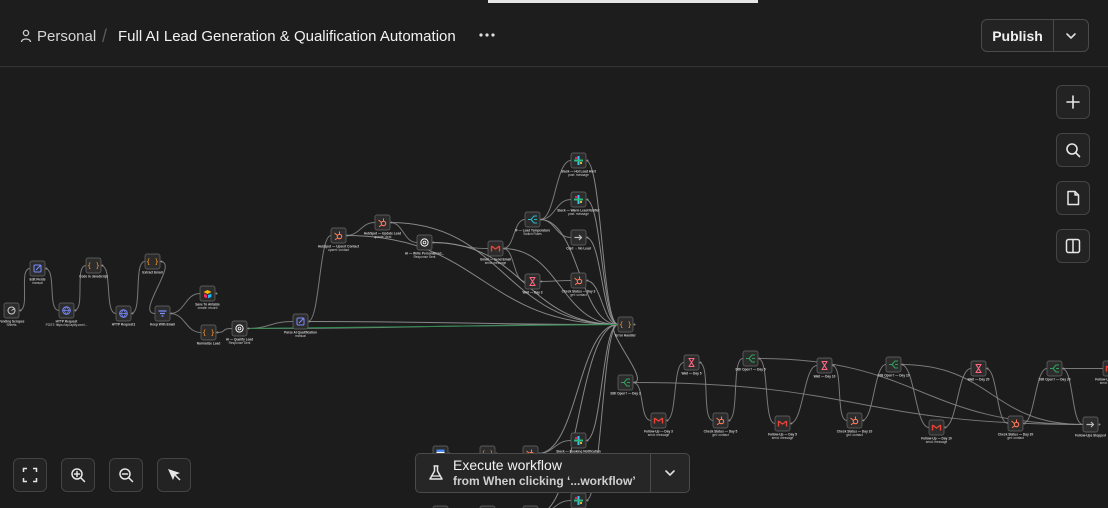 Image resolution: width=1108 pixels, height=508 pixels. I want to click on error-connection-parse, so click(463, 323).